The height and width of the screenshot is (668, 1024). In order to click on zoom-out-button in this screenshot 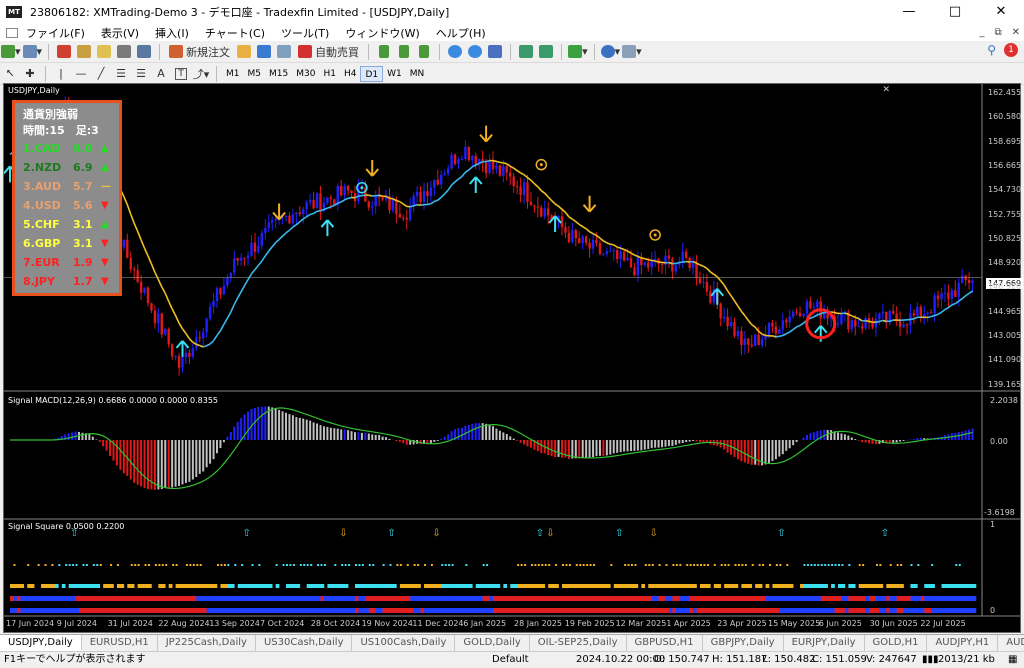, I will do `click(475, 52)`.